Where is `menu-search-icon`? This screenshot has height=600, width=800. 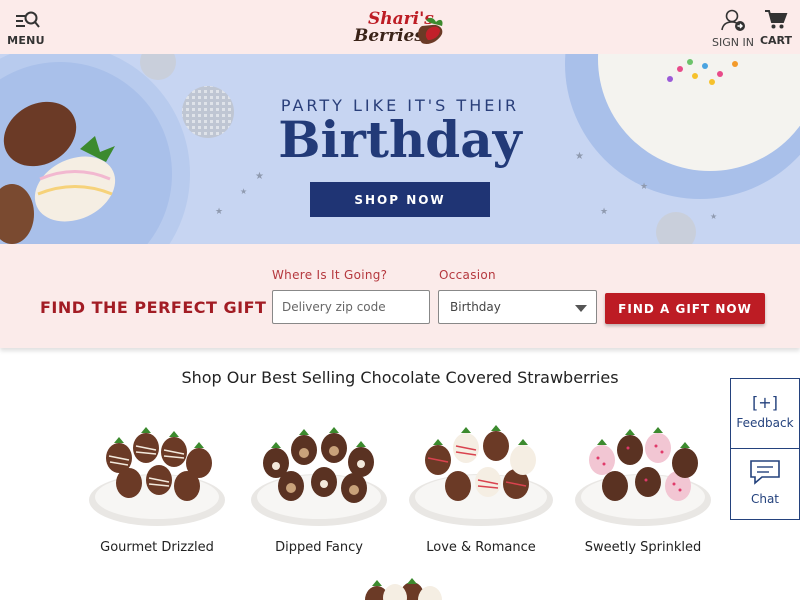
menu-search-icon is located at coordinates (28, 19).